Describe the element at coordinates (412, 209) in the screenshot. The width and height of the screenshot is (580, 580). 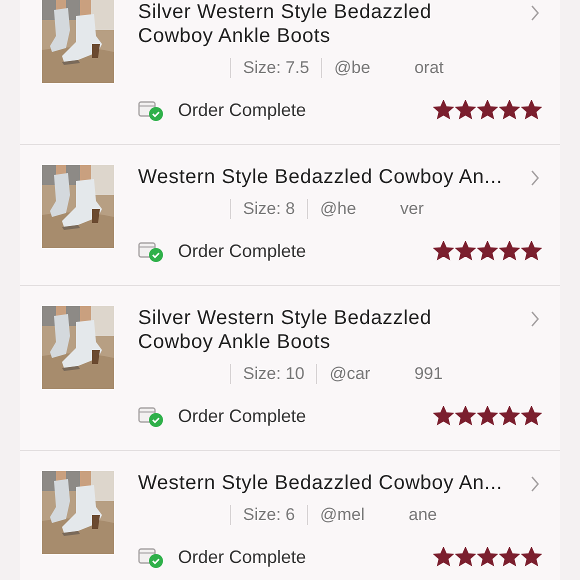
I see `buyer-username: ver` at that location.